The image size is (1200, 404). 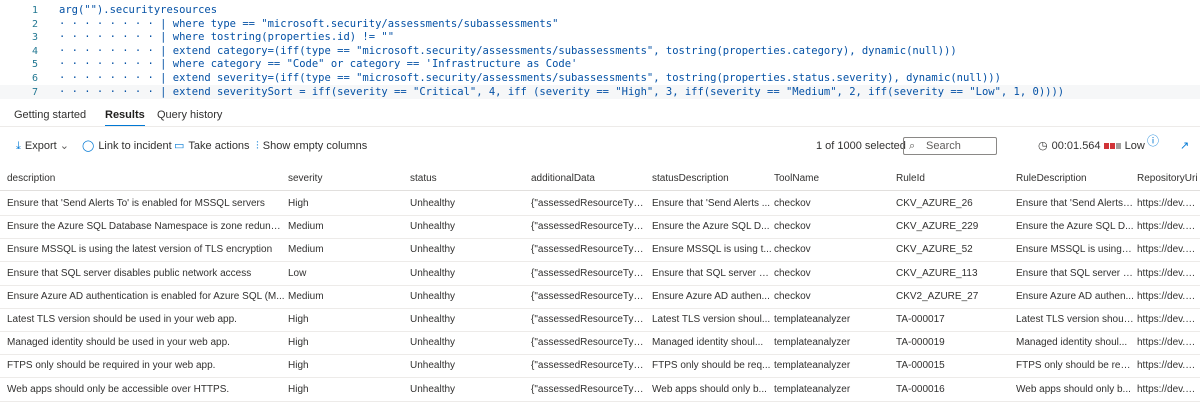 I want to click on table-cell: TA-000015, so click(x=920, y=366).